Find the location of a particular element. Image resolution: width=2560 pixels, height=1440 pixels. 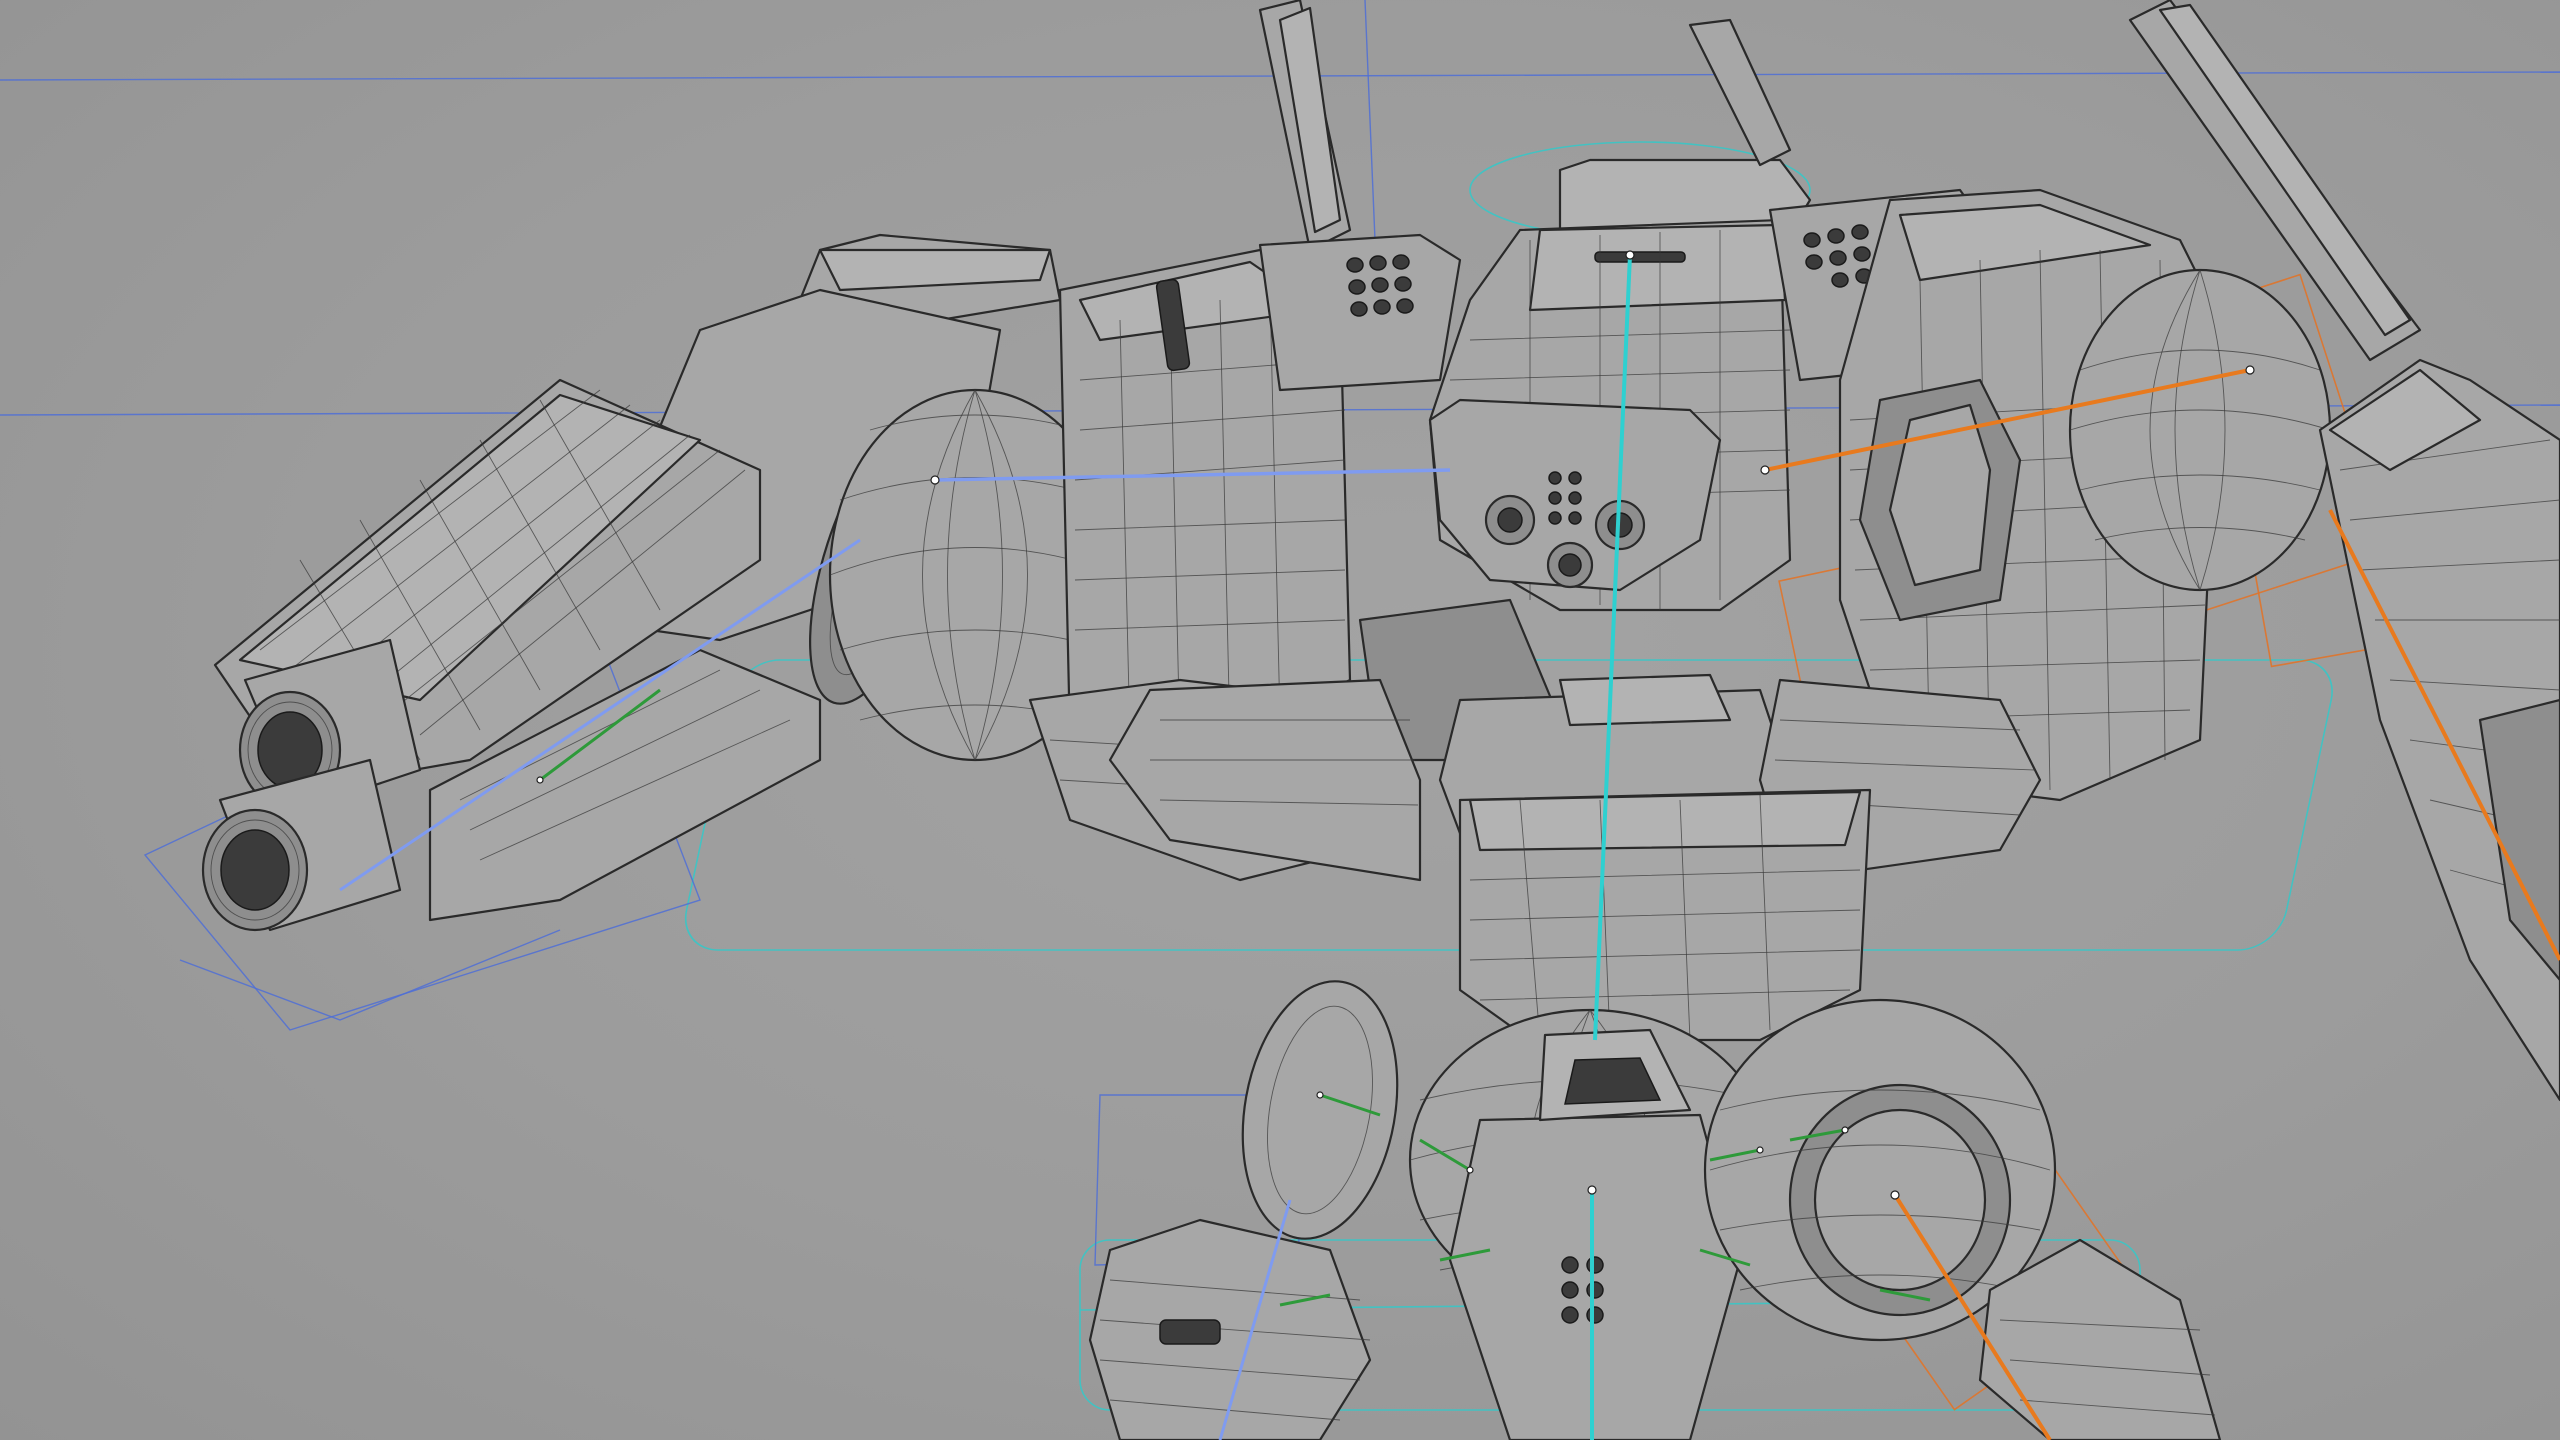

barrel-lower is located at coordinates (301, 845).